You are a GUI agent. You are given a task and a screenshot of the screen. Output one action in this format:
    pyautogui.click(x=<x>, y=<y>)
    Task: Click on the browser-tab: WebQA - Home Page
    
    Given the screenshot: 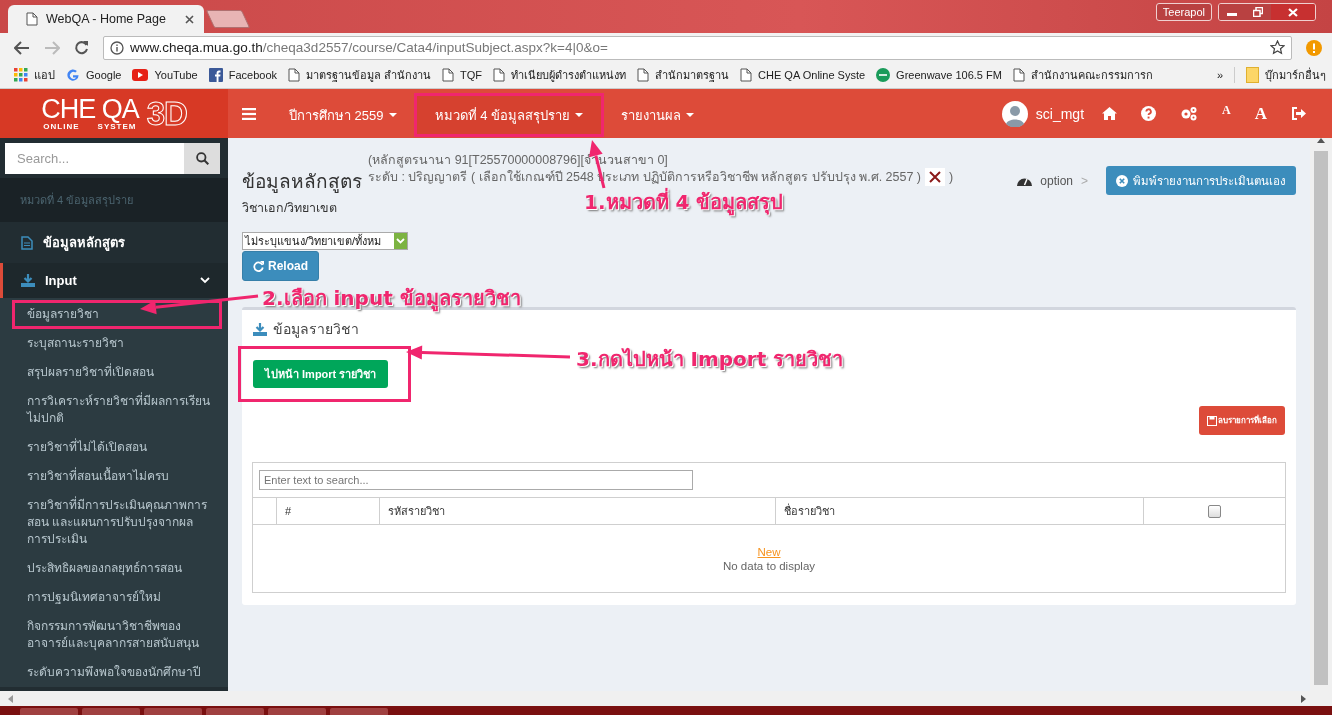 What is the action you would take?
    pyautogui.click(x=106, y=19)
    